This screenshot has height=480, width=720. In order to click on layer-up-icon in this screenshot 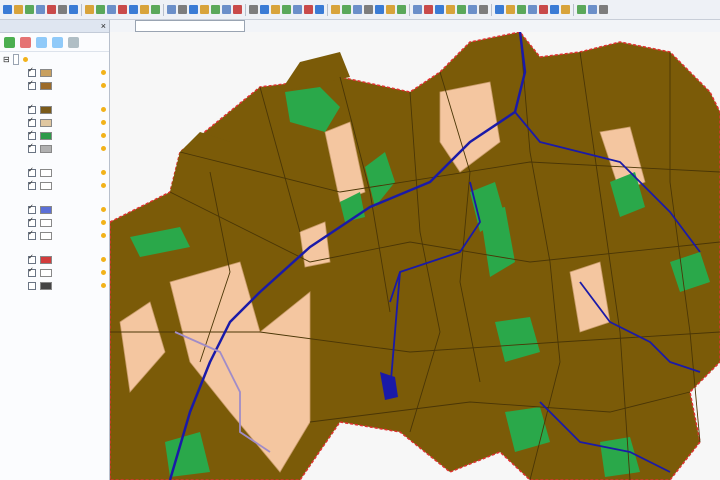, I will do `click(41, 42)`.